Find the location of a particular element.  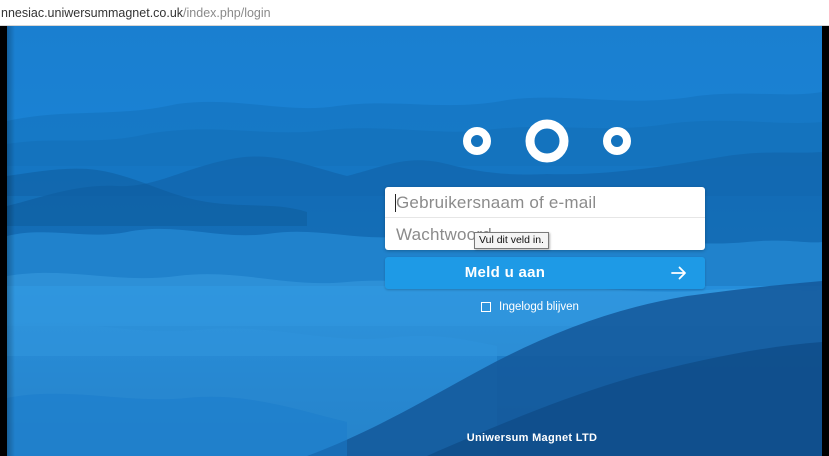

remember-me-label: Ingelogd blijven is located at coordinates (539, 307).